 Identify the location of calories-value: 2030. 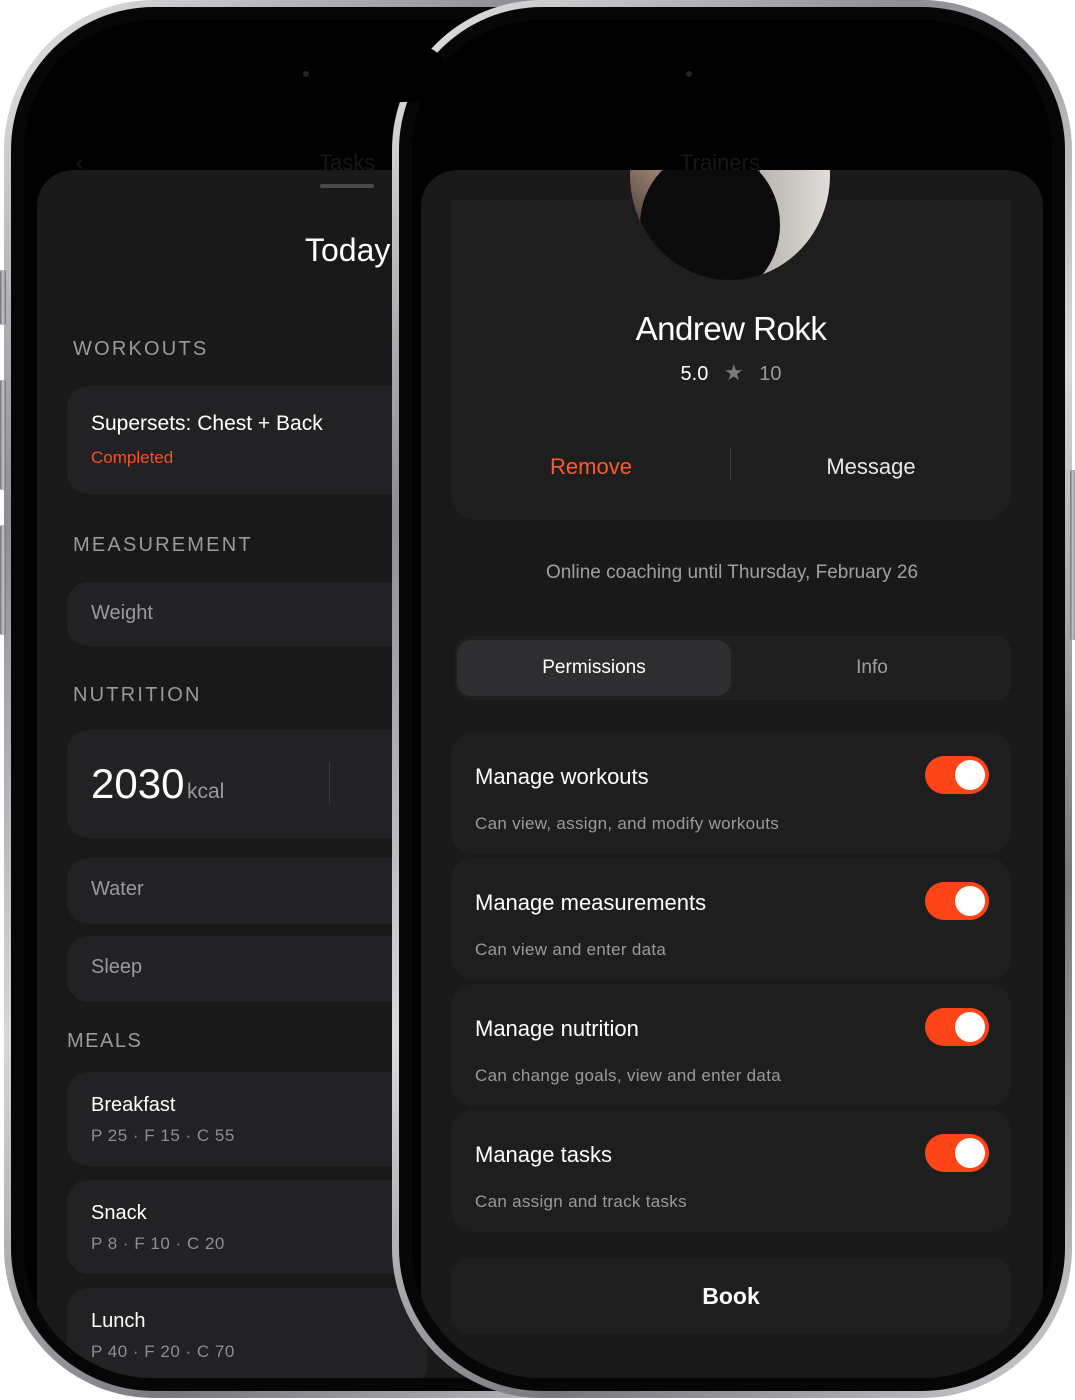
(138, 783).